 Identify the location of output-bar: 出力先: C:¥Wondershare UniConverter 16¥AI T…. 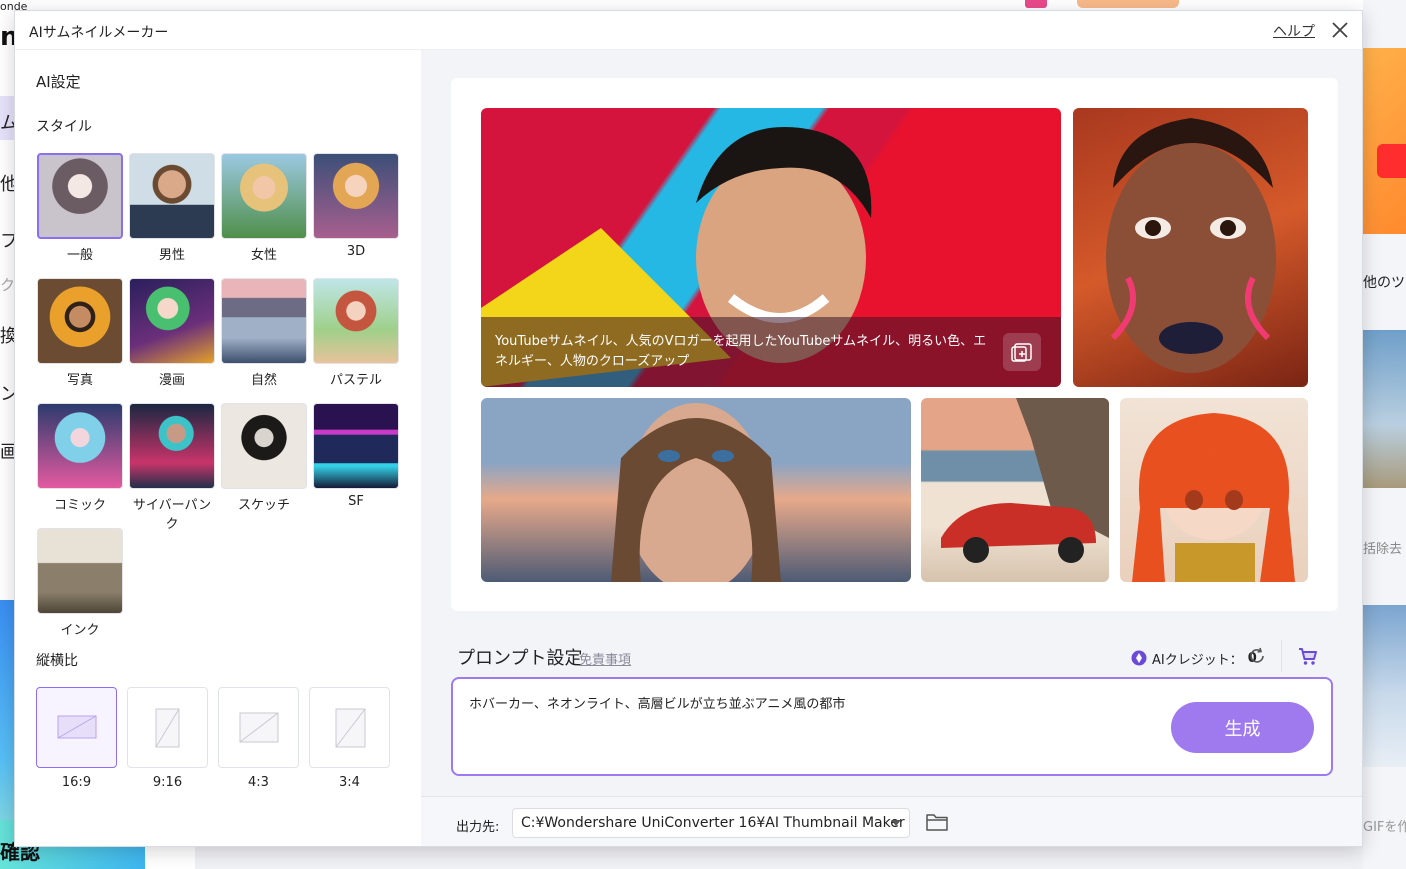
(891, 821).